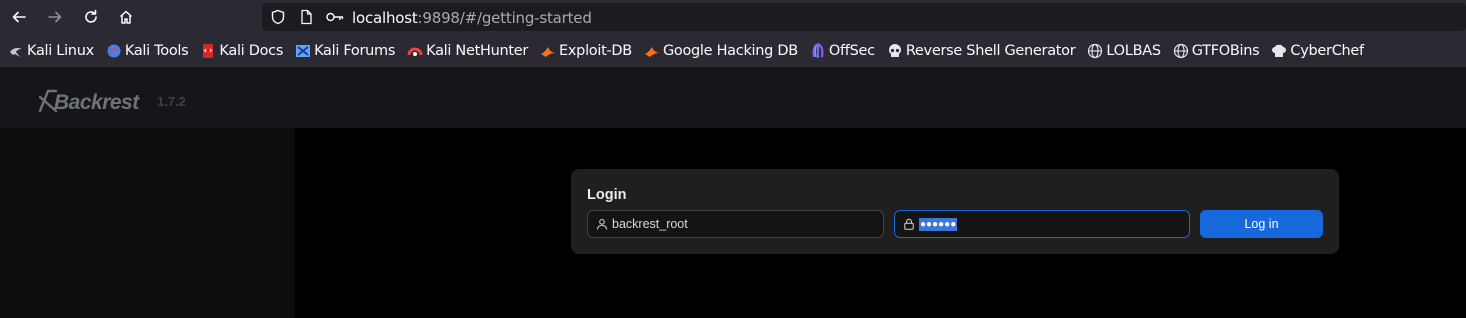  I want to click on bookmark-cyberchef: CyberChef, so click(1317, 50).